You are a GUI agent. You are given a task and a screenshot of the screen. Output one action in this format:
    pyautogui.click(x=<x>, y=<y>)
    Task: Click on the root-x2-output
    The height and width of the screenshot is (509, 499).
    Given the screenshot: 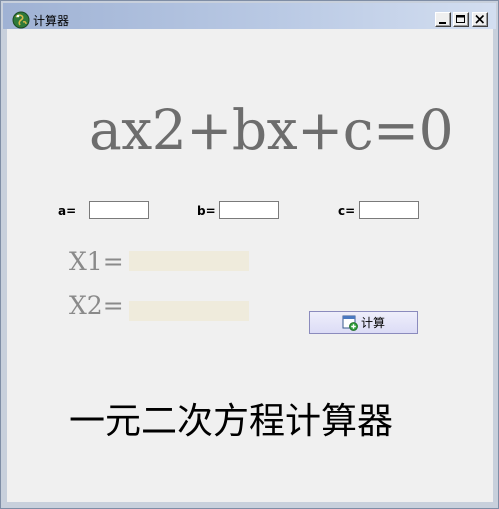 What is the action you would take?
    pyautogui.click(x=189, y=311)
    